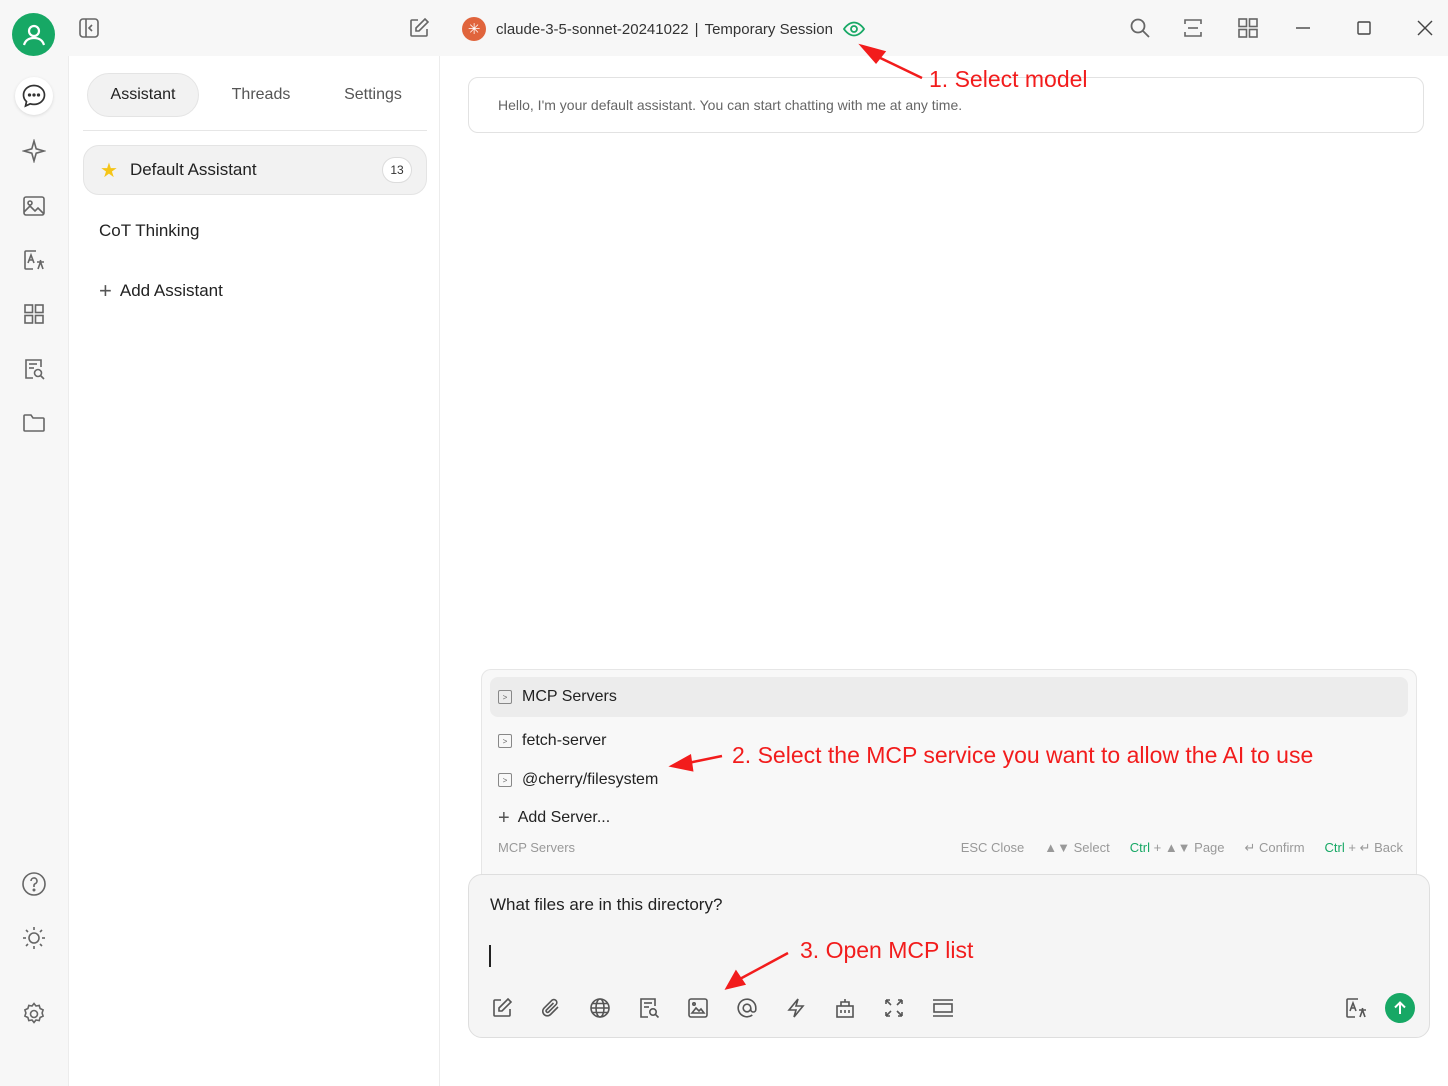  What do you see at coordinates (1303, 28) in the screenshot?
I see `minimize-icon` at bounding box center [1303, 28].